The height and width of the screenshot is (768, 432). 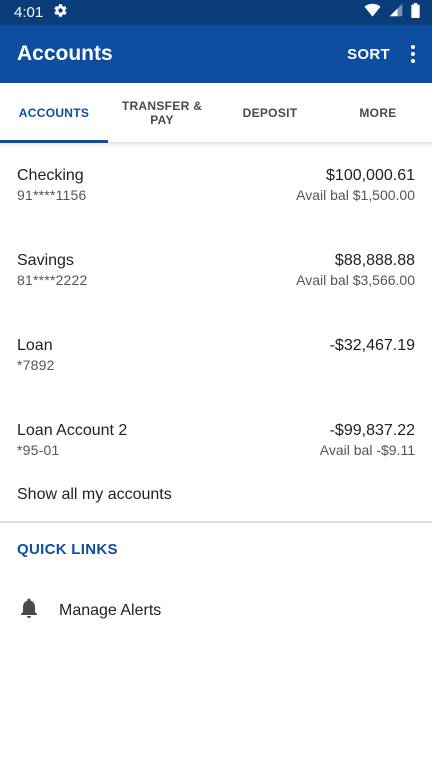 What do you see at coordinates (374, 260) in the screenshot?
I see `account-balance: $88,888.88` at bounding box center [374, 260].